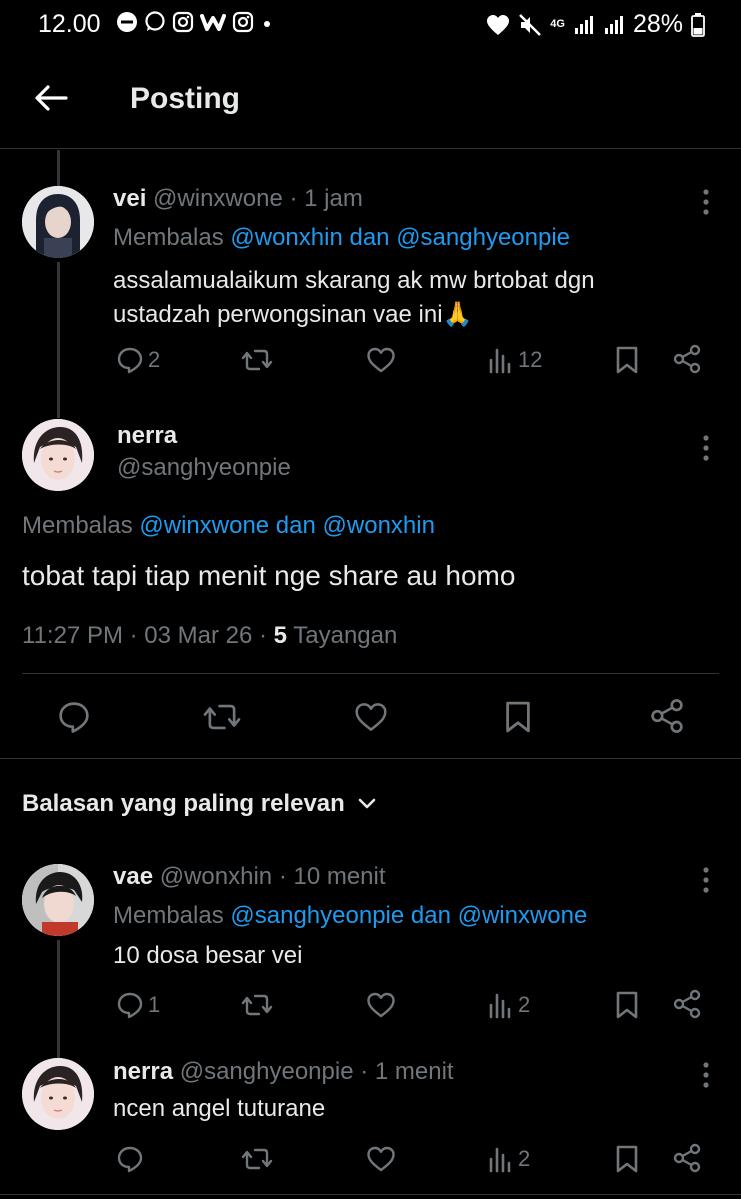 Image resolution: width=741 pixels, height=1199 pixels. I want to click on reply-context: Membalas @wonxhin dan @sanghyeonpie, so click(341, 238).